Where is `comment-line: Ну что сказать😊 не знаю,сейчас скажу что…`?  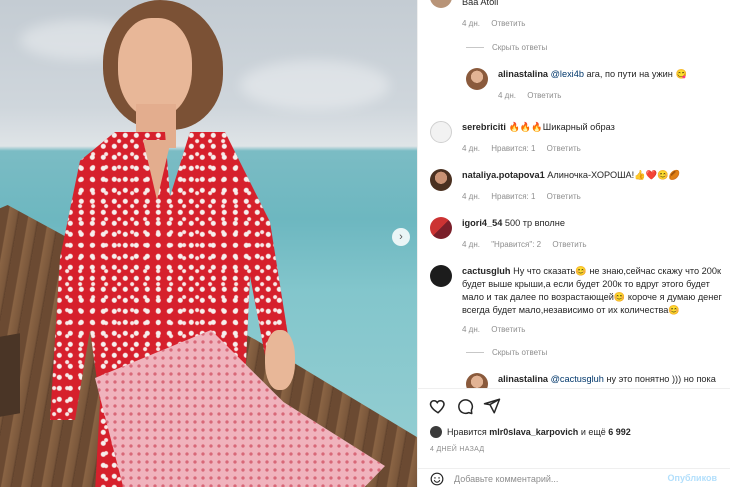 comment-line: Ну что сказать😊 не знаю,сейчас скажу что… is located at coordinates (617, 271).